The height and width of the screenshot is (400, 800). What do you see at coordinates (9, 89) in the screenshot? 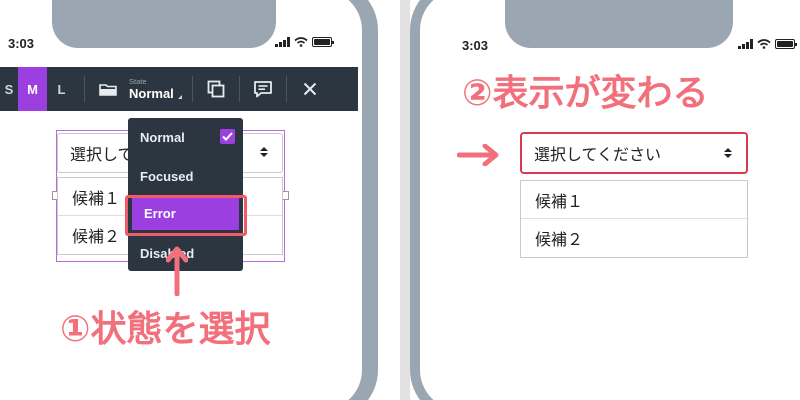
I see `size-s-button: S` at bounding box center [9, 89].